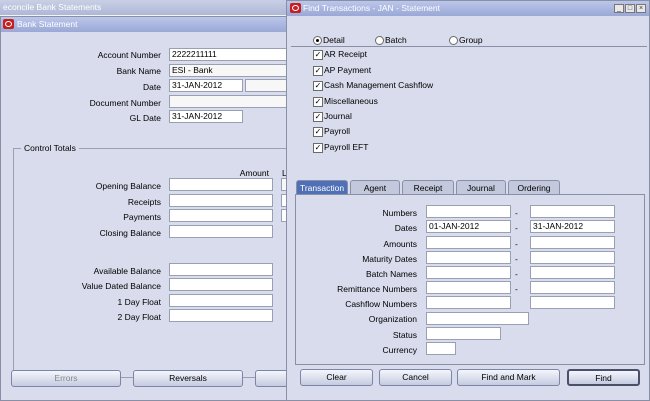  What do you see at coordinates (125, 103) in the screenshot?
I see `document-number-label: Document Number` at bounding box center [125, 103].